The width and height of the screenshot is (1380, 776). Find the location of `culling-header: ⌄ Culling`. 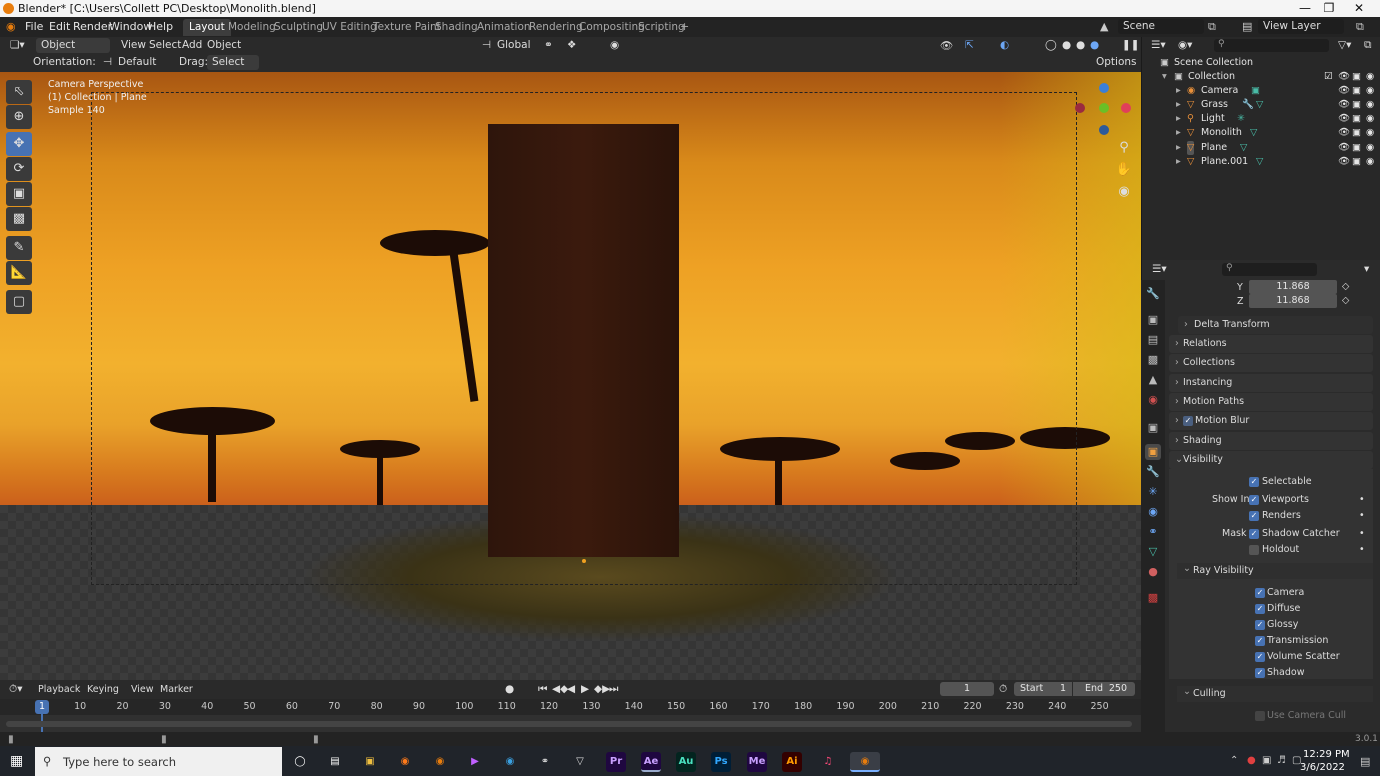

culling-header: ⌄ Culling is located at coordinates (1275, 694).